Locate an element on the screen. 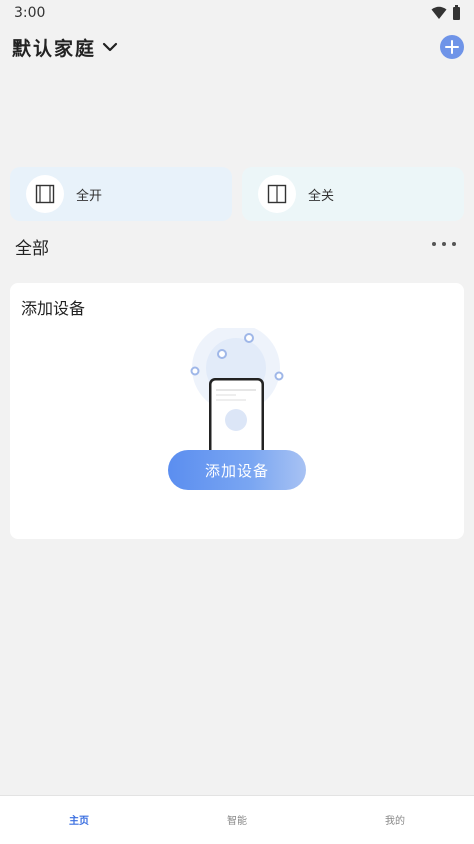  tab-label: 主页 is located at coordinates (79, 821).